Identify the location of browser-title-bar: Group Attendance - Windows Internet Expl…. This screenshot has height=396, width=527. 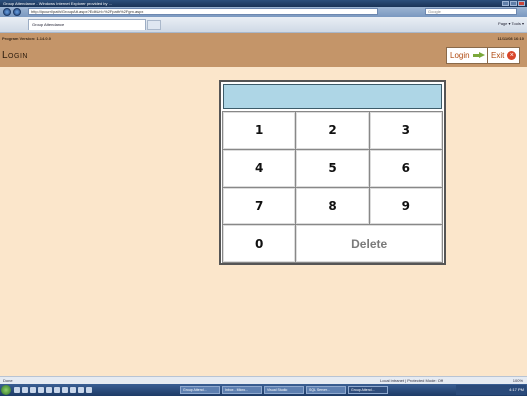
(263, 3).